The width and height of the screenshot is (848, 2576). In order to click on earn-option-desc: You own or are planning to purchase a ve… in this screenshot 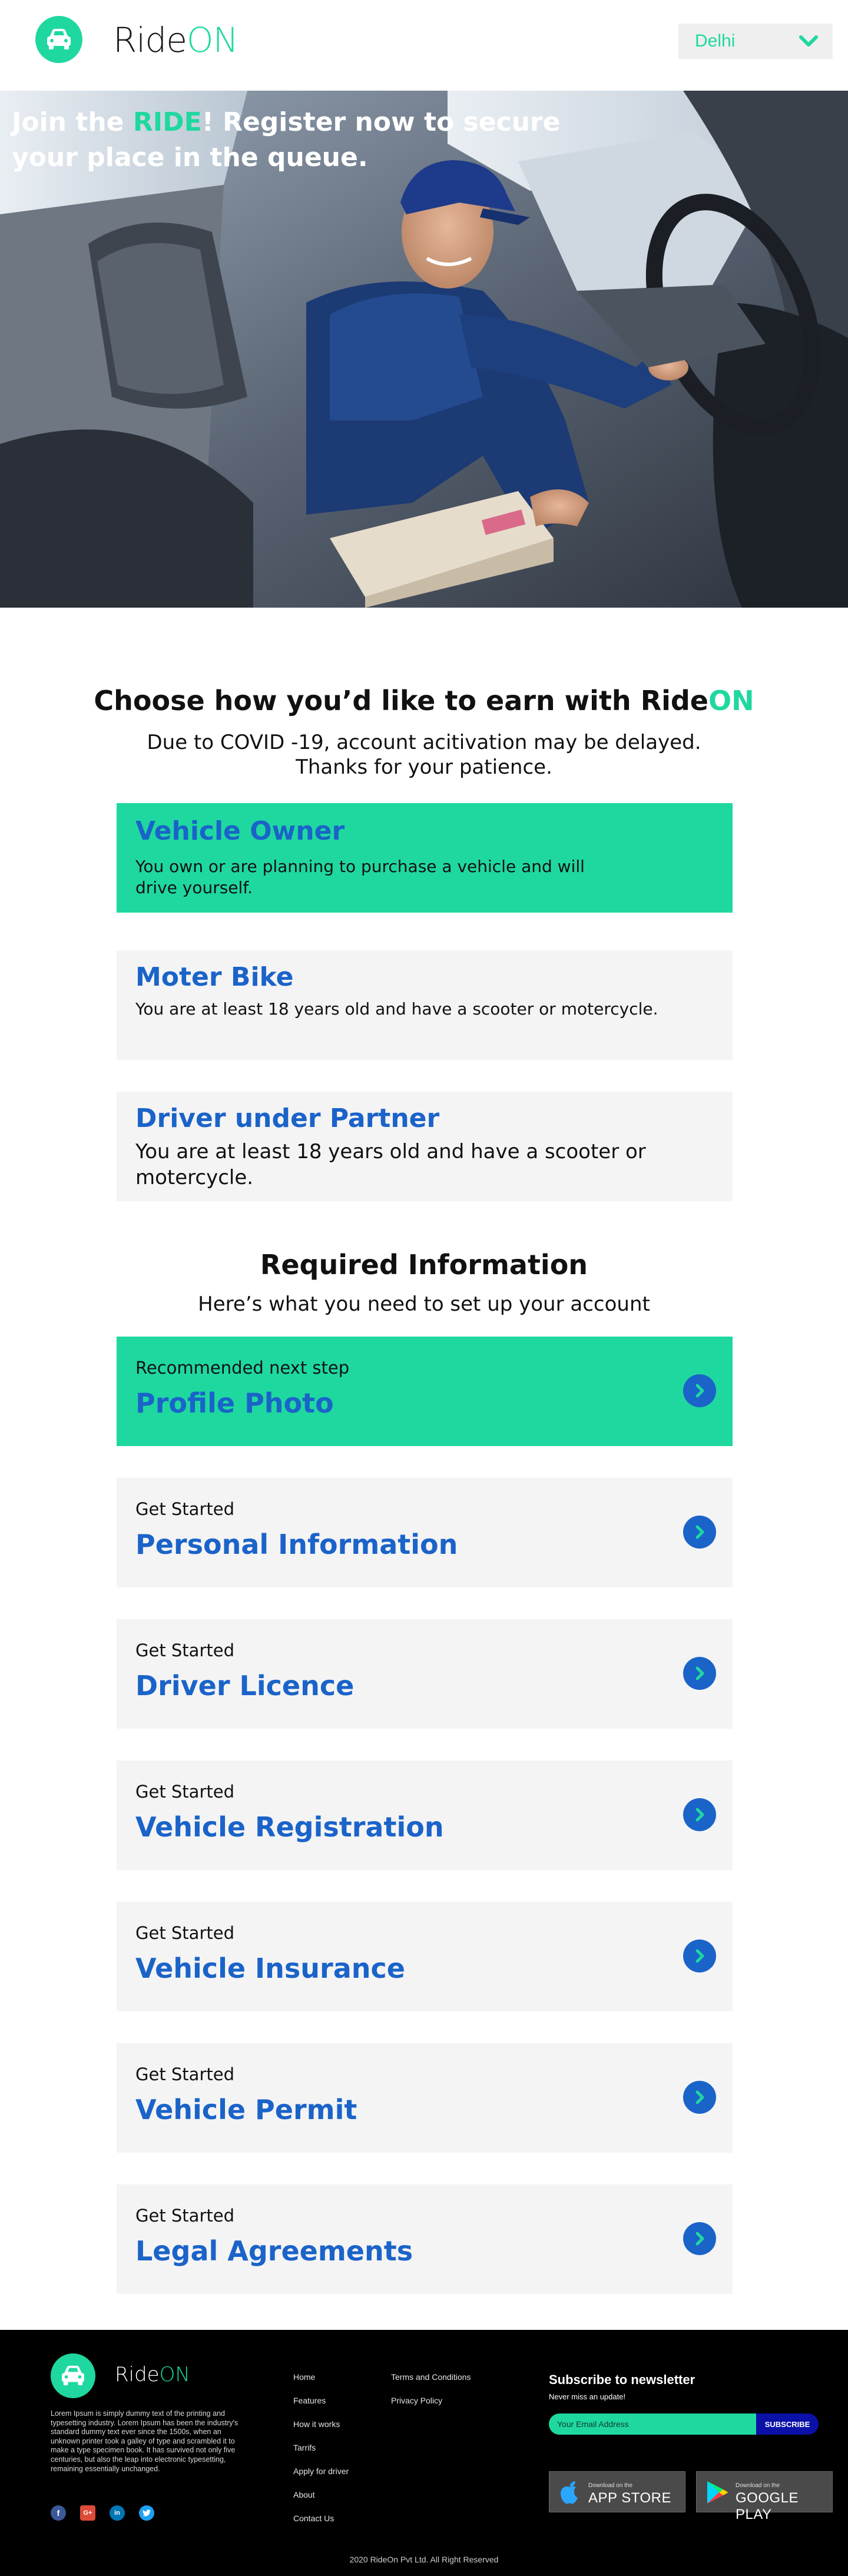, I will do `click(360, 877)`.